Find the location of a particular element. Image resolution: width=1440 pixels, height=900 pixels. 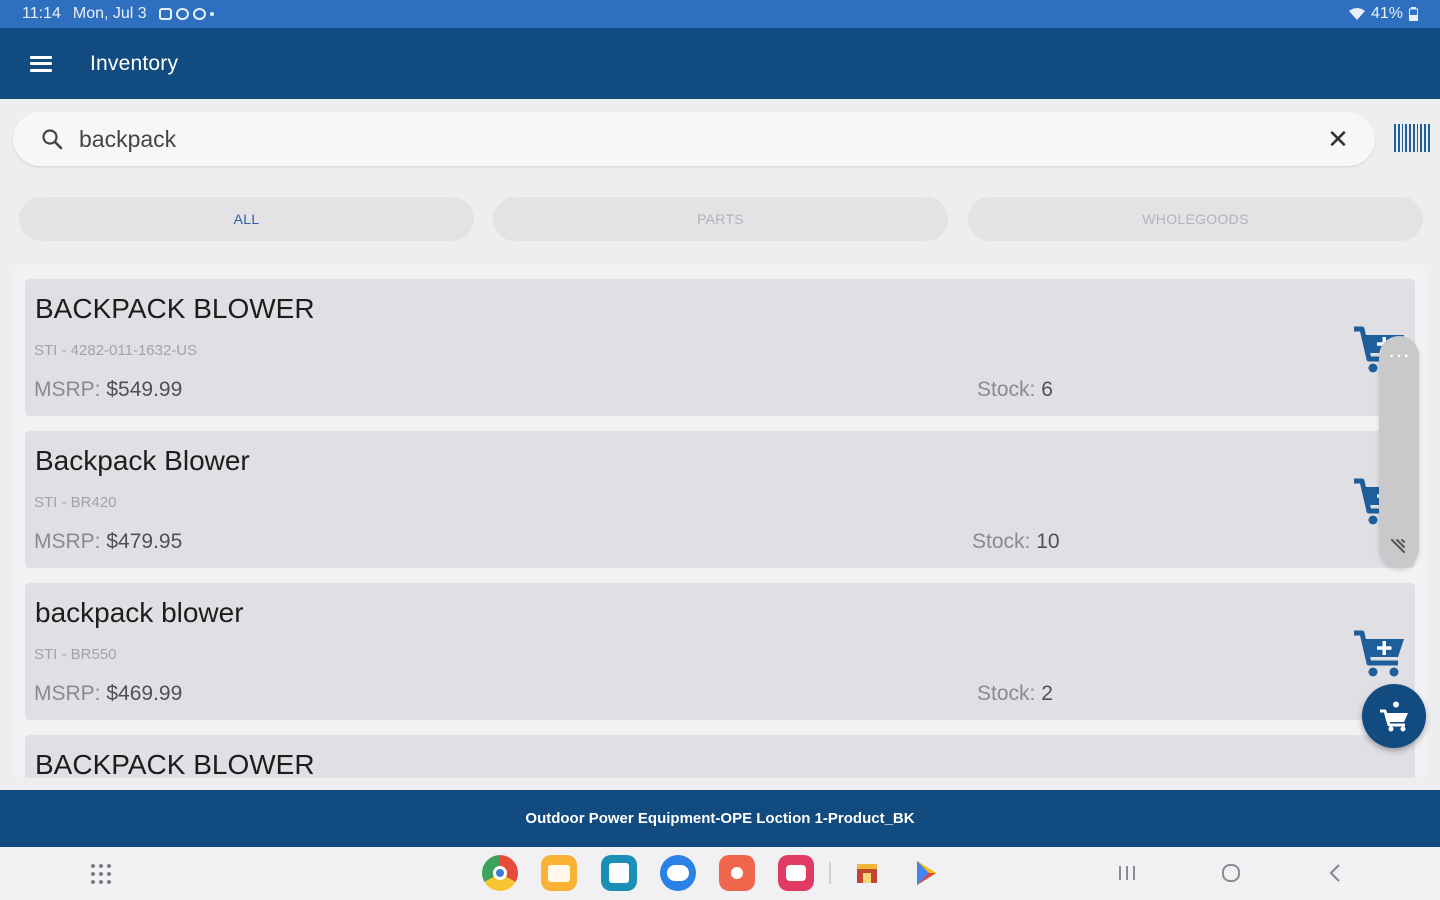

product-msrp: MSRP: $469.99 is located at coordinates (108, 693).